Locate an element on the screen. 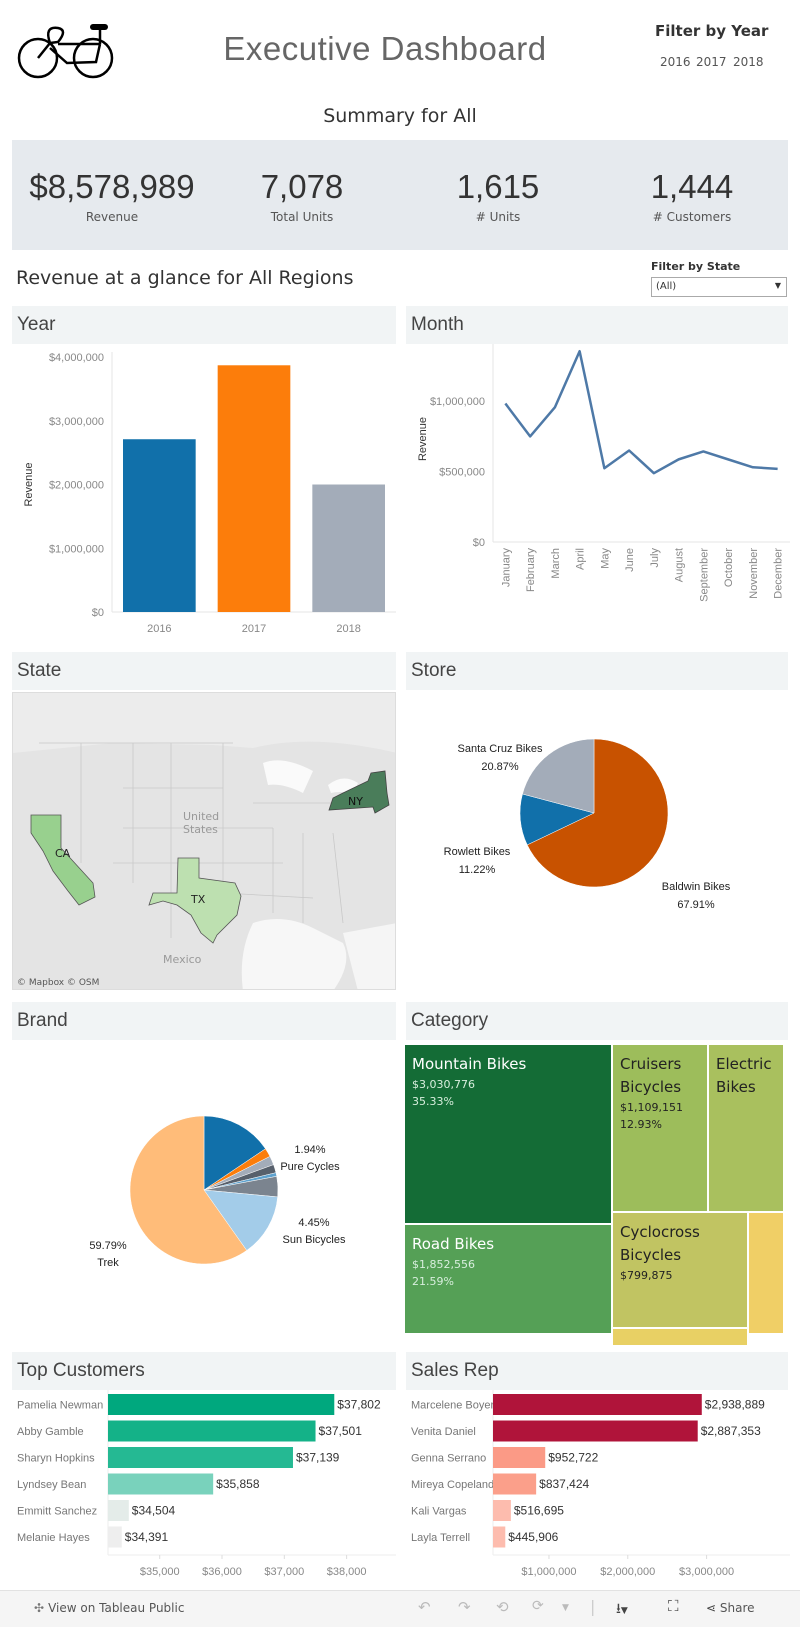 Image resolution: width=800 pixels, height=1627 pixels. treemap-cell-electric-bikes: Electric Bikes is located at coordinates (746, 1128).